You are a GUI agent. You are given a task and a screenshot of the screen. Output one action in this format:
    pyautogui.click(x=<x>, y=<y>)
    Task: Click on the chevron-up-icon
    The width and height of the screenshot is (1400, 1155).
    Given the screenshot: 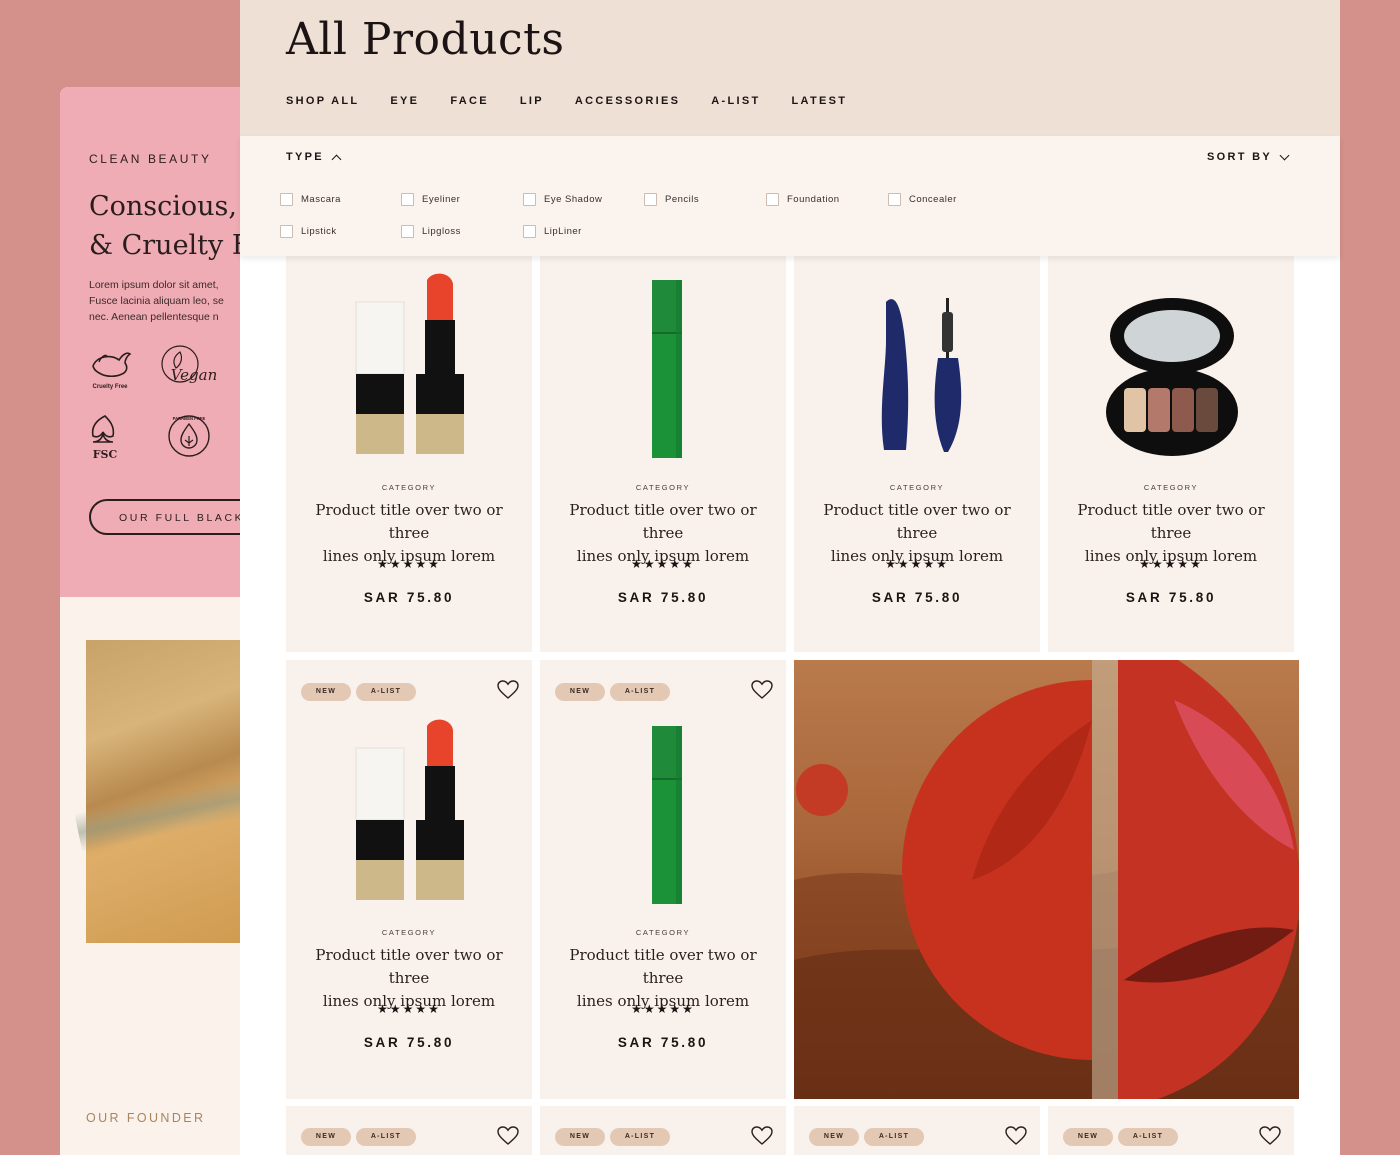 What is the action you would take?
    pyautogui.click(x=336, y=159)
    